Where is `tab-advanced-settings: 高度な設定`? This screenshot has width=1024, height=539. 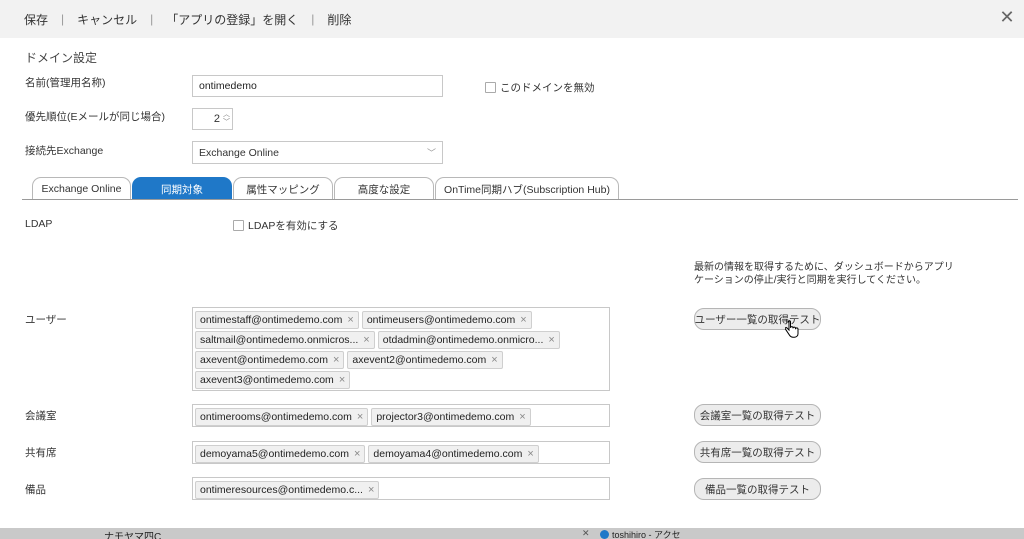
tab-advanced-settings: 高度な設定 is located at coordinates (384, 188).